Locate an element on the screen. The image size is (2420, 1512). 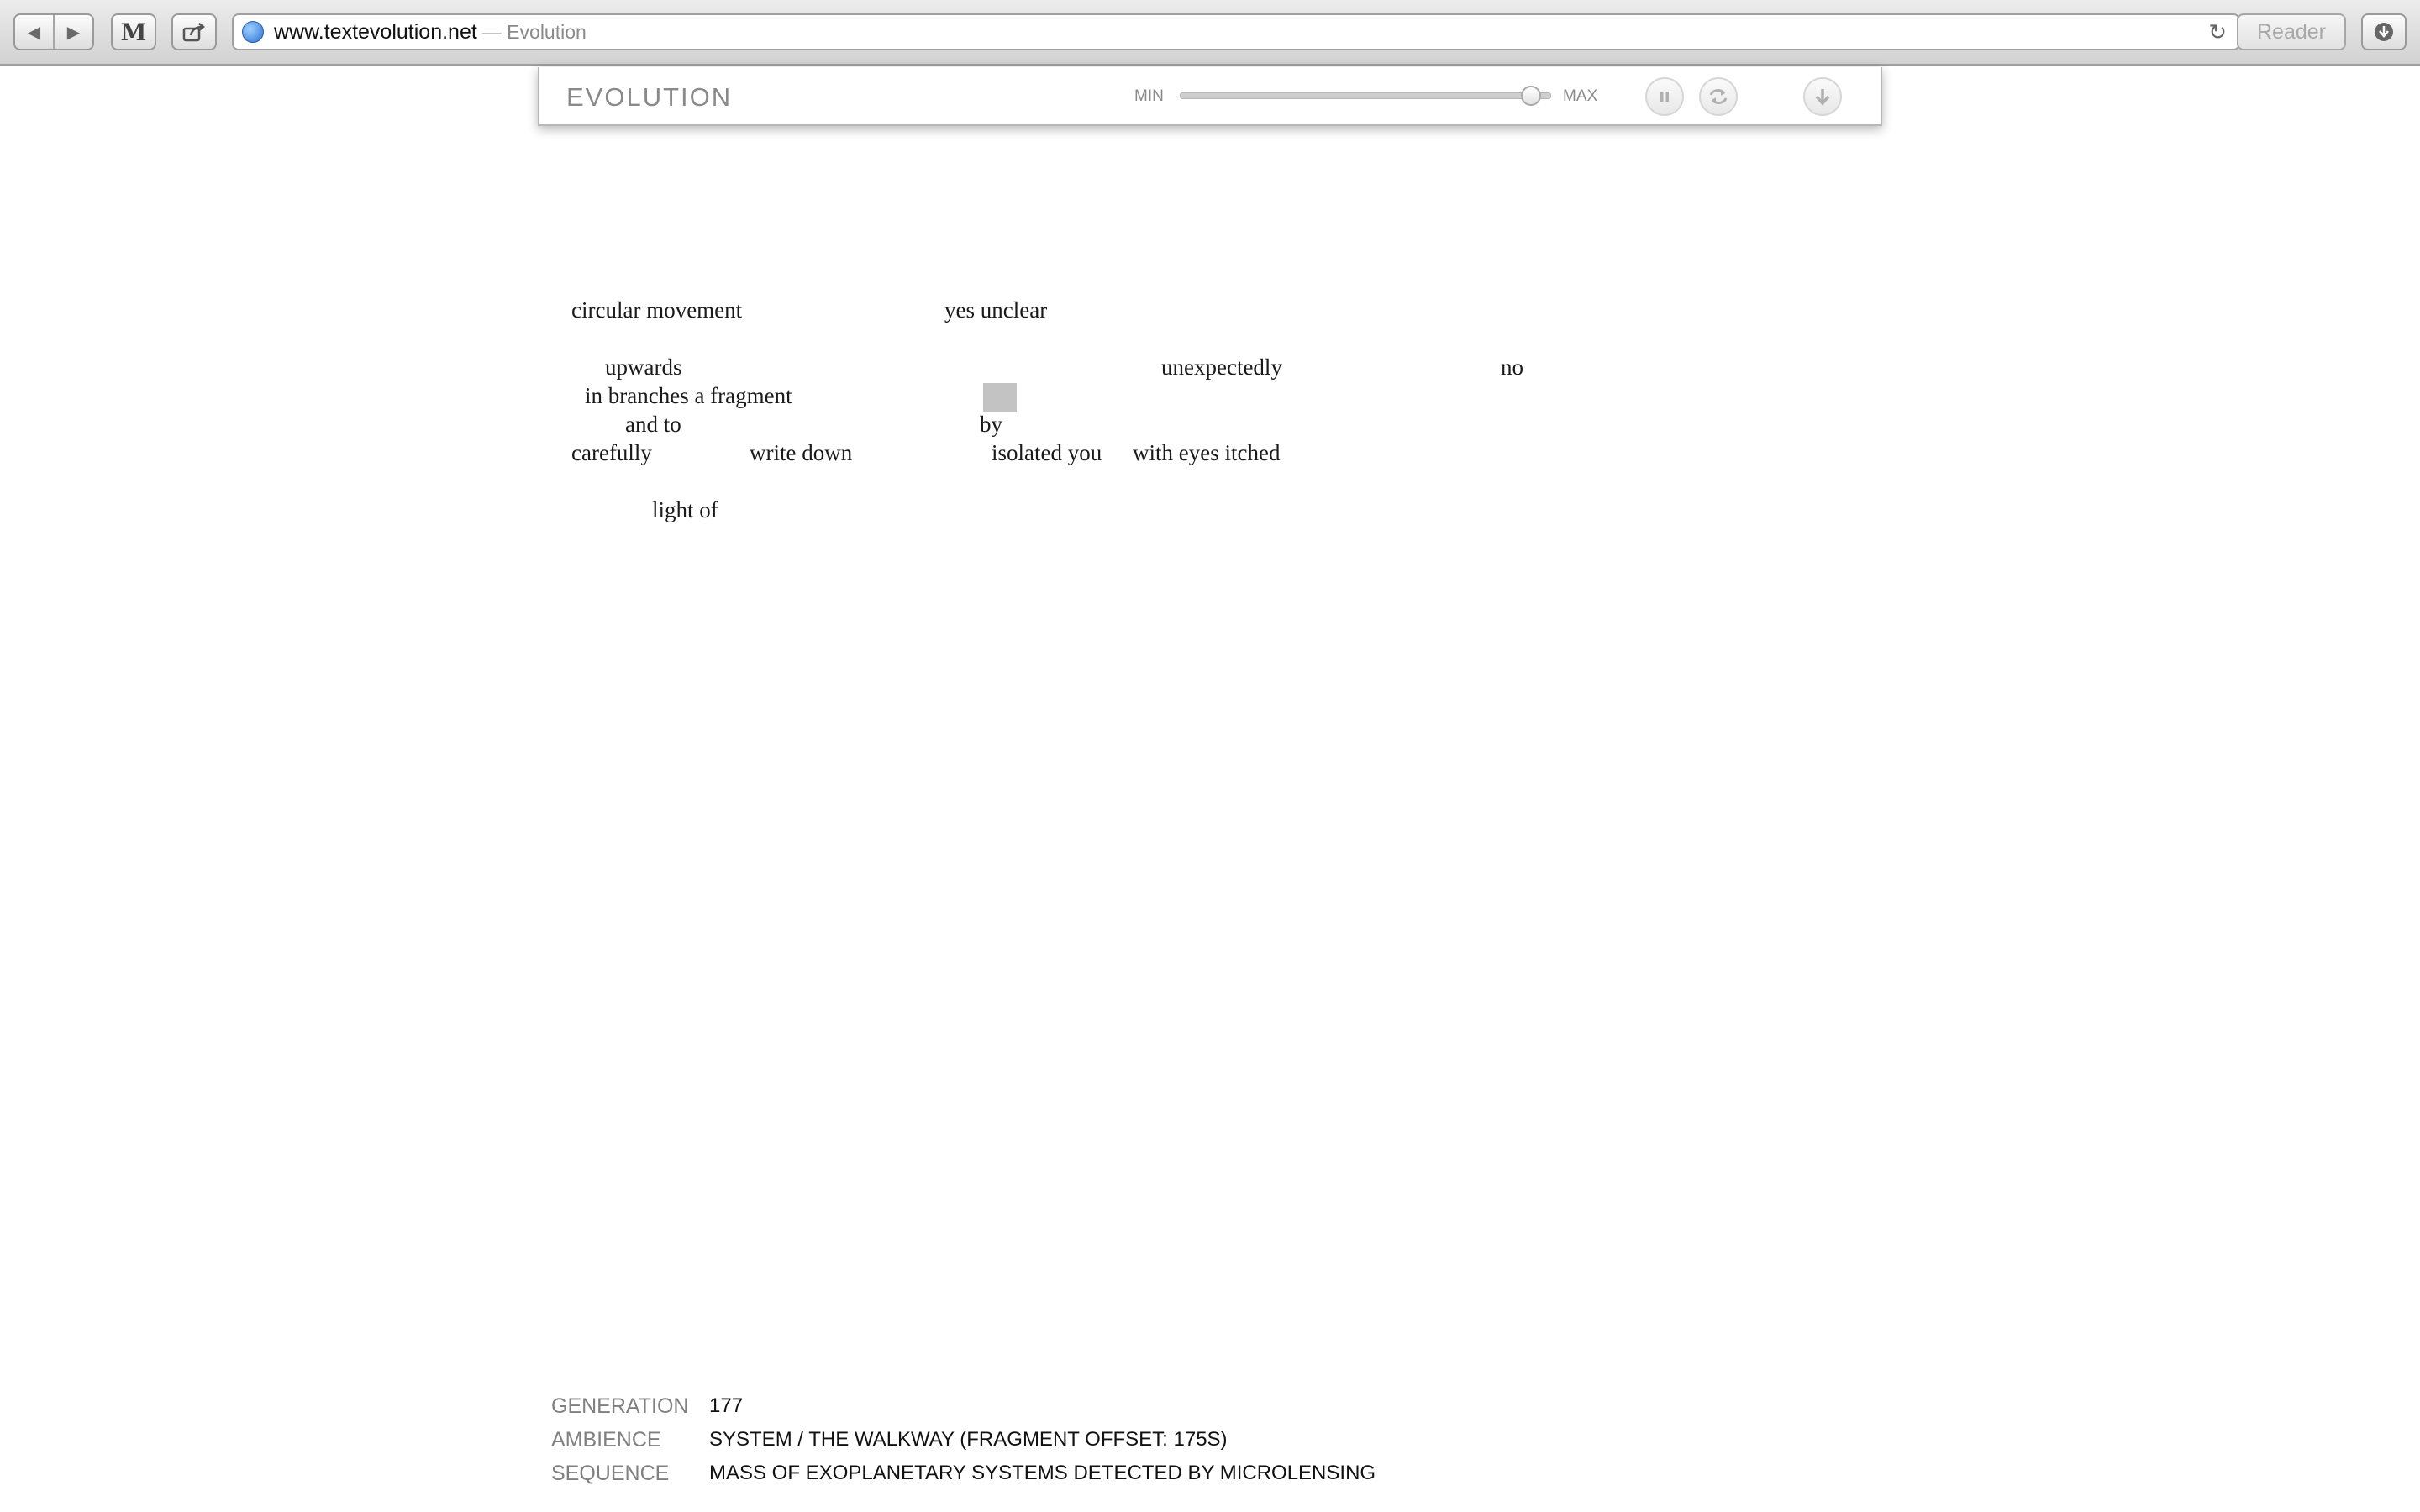
poem-word: yes unclear is located at coordinates (996, 310).